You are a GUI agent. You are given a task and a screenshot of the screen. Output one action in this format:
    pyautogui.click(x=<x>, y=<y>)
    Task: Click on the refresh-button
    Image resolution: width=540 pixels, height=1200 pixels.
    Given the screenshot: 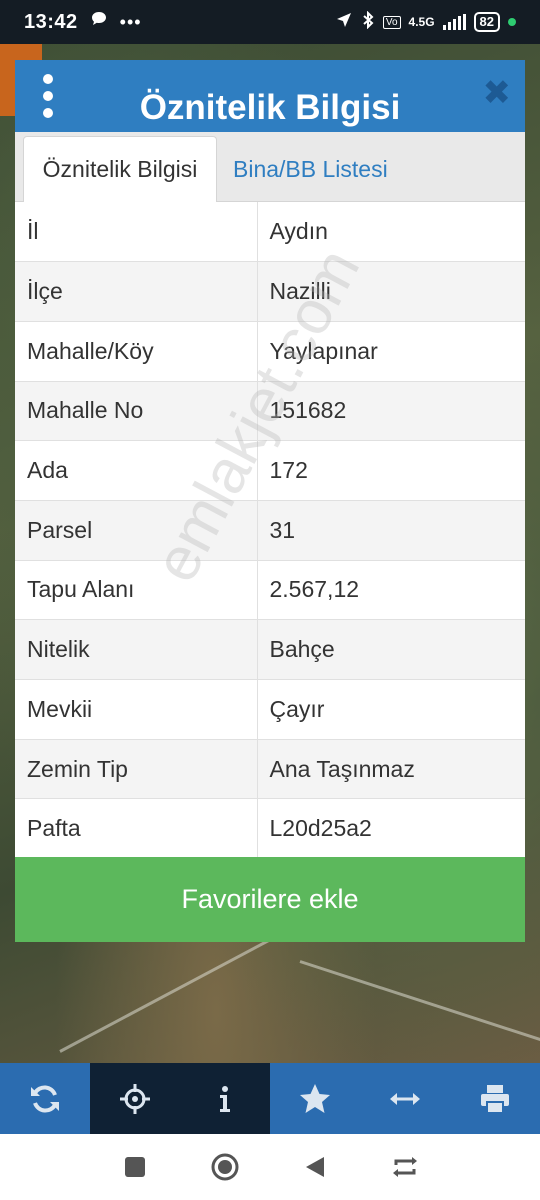 What is the action you would take?
    pyautogui.click(x=45, y=1098)
    